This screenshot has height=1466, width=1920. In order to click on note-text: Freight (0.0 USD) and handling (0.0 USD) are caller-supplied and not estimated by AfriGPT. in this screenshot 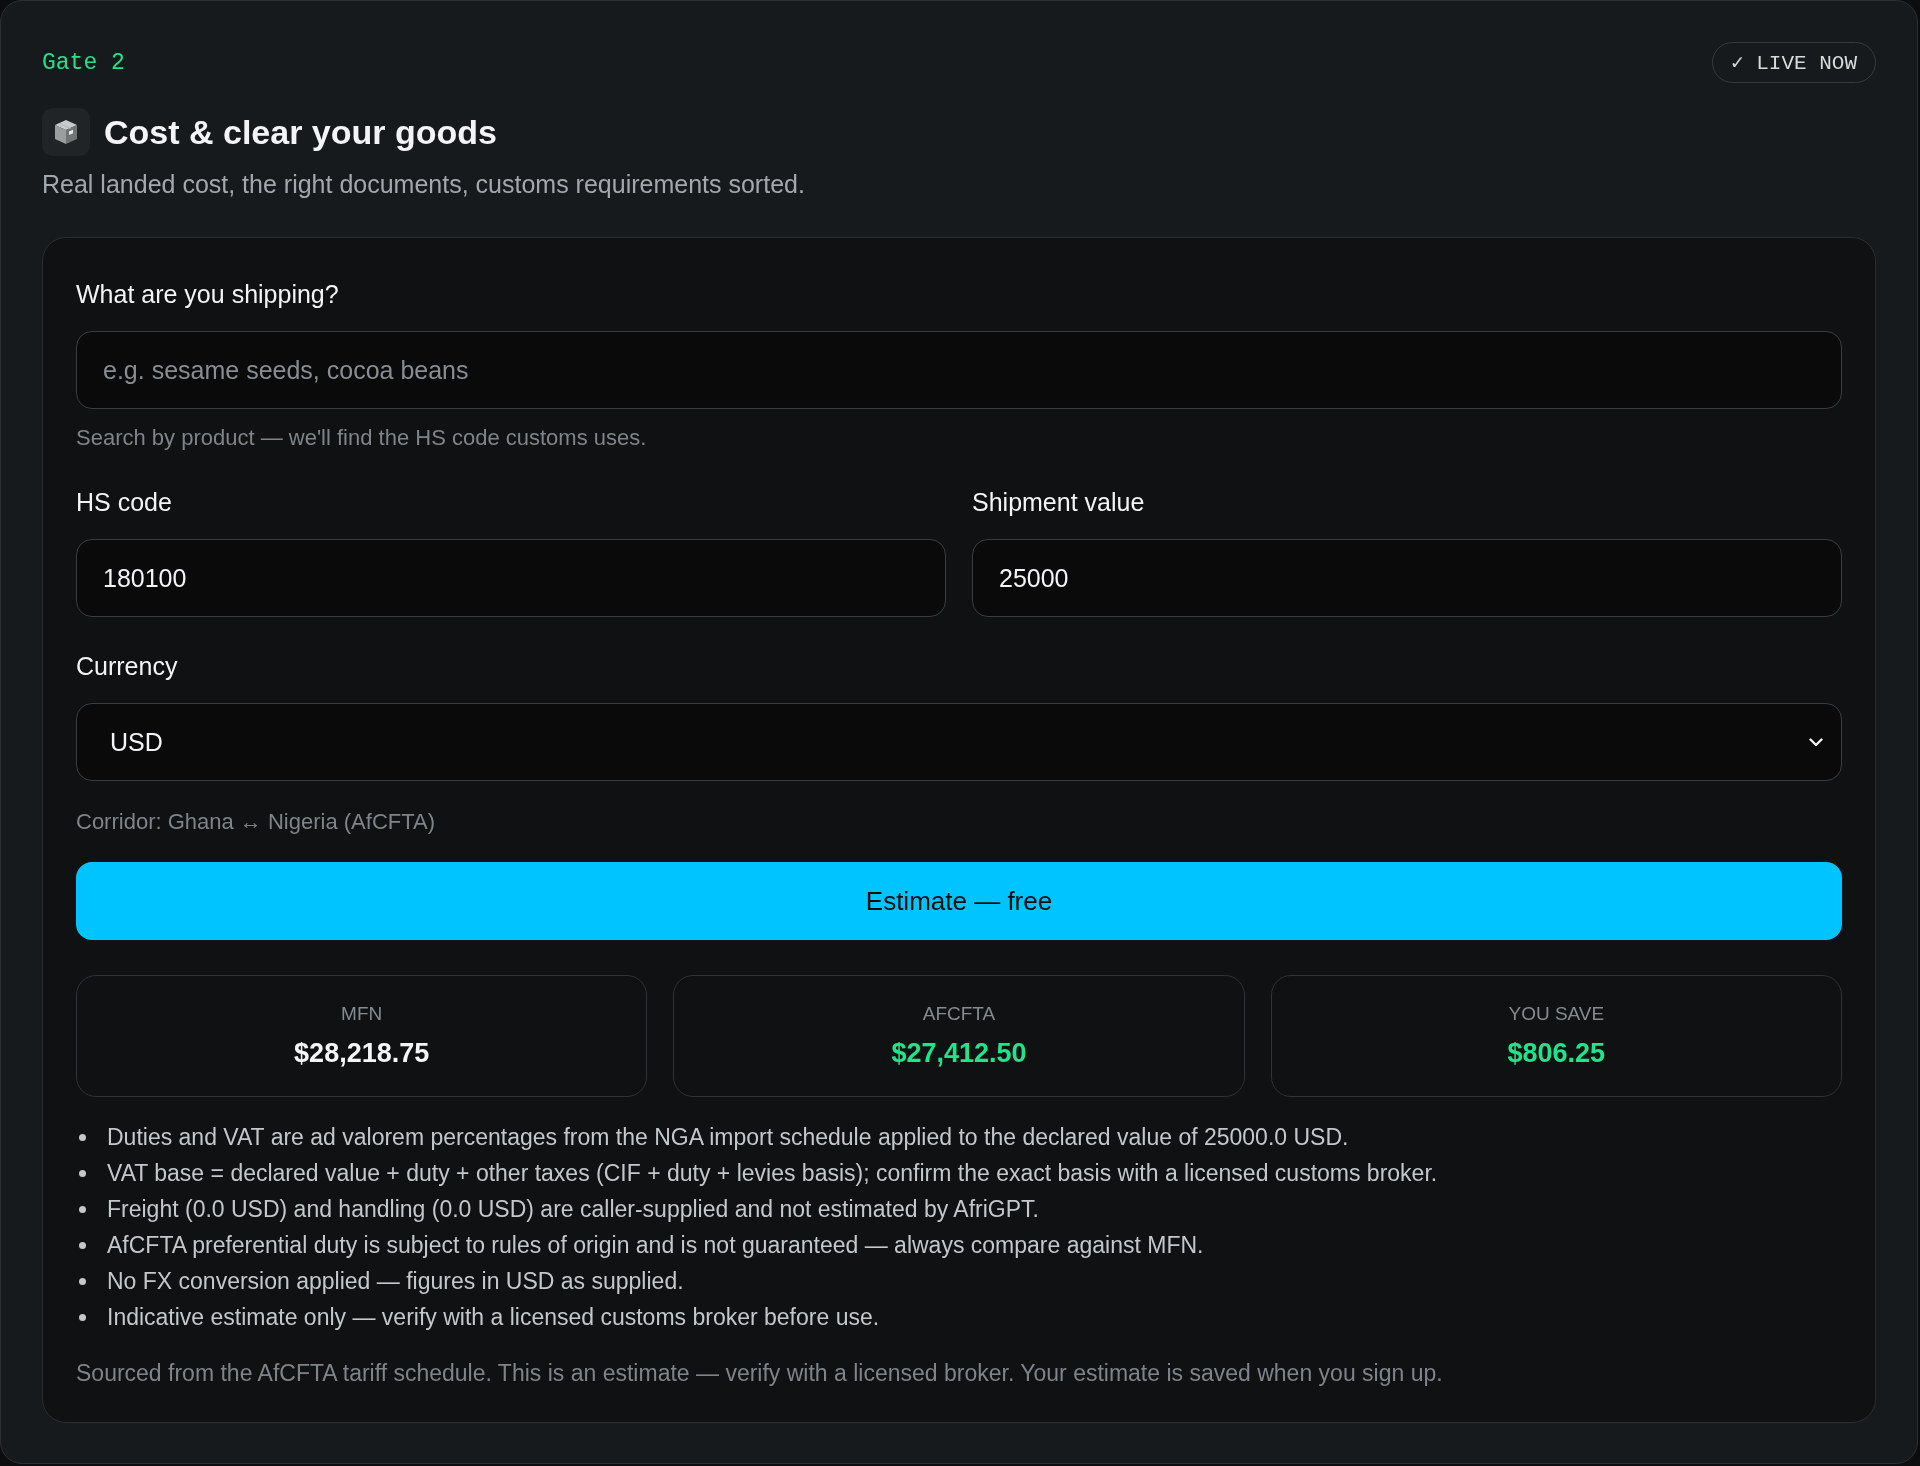, I will do `click(573, 1209)`.